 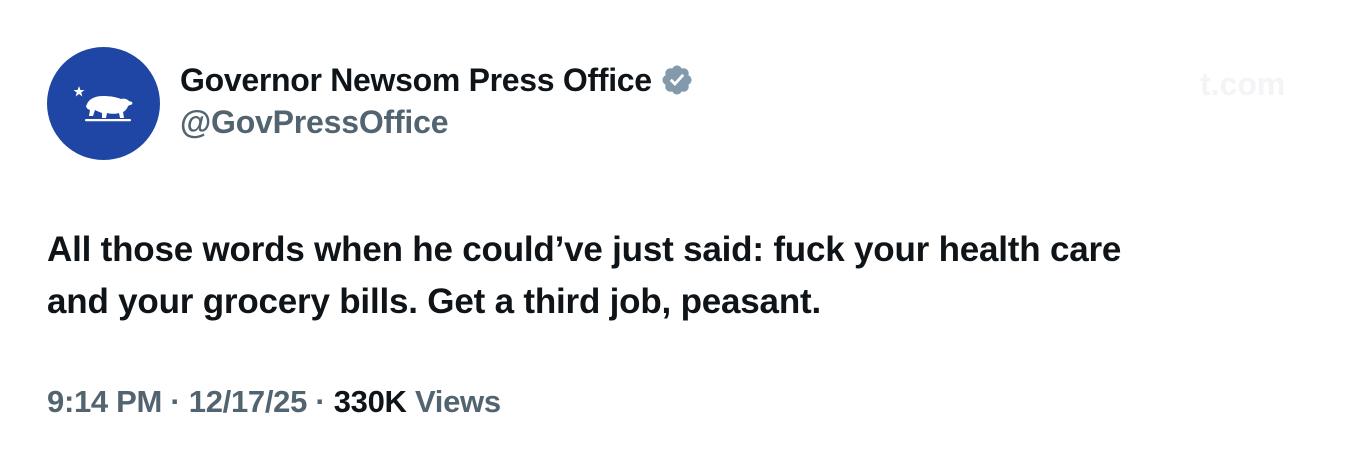 I want to click on tweet-meta: 9:14 PM · 12/17/25 · 330K Views, so click(x=274, y=402).